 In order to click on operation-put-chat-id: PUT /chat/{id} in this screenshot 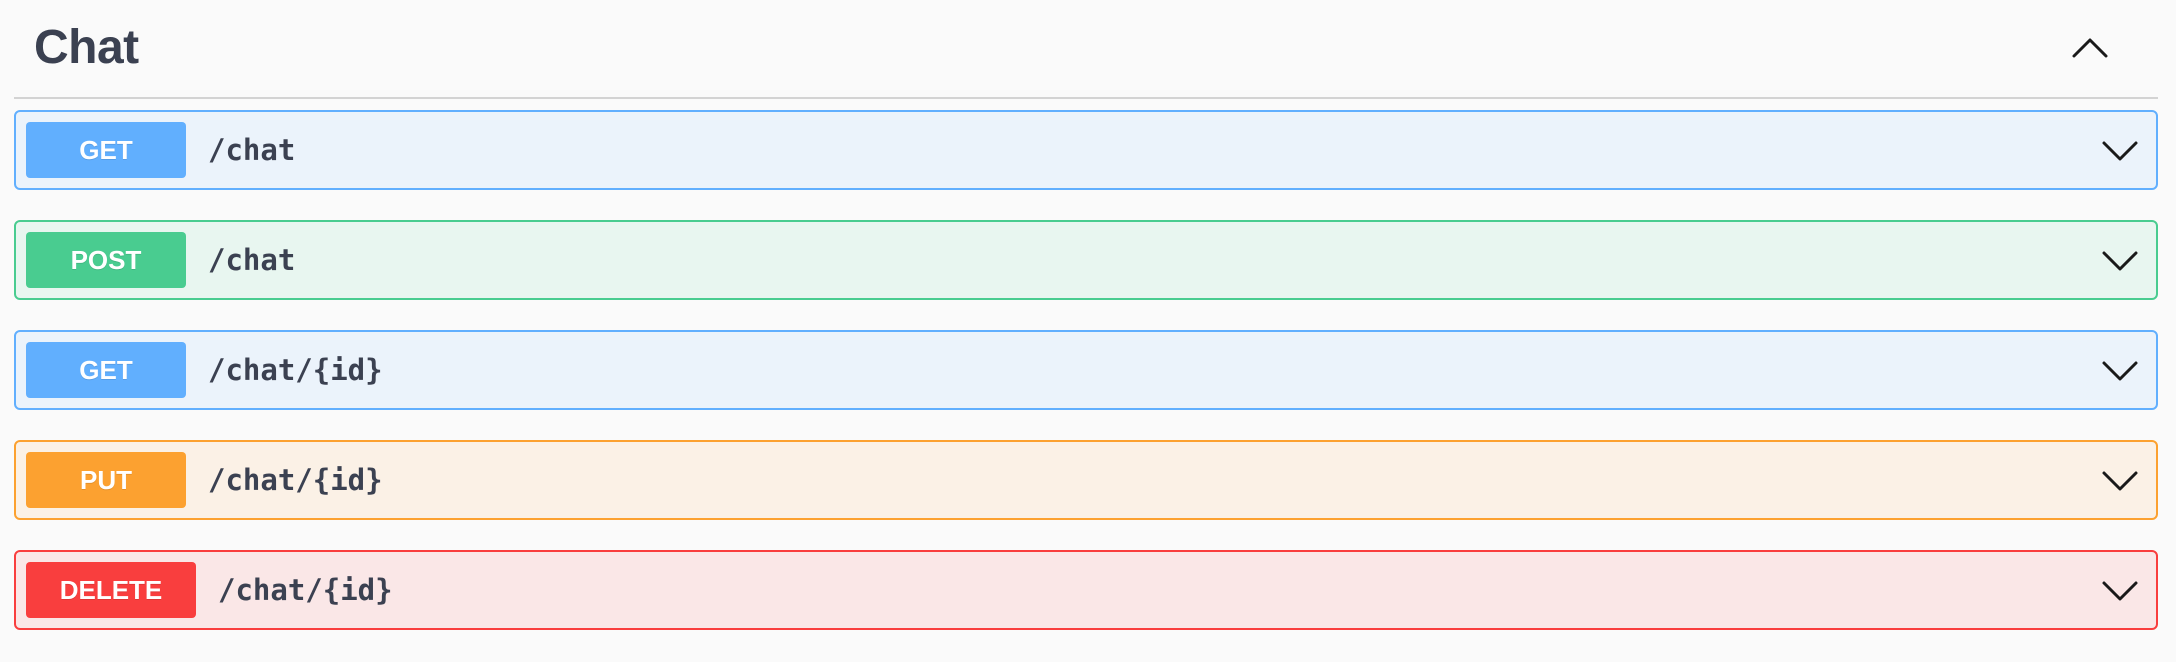, I will do `click(1086, 480)`.